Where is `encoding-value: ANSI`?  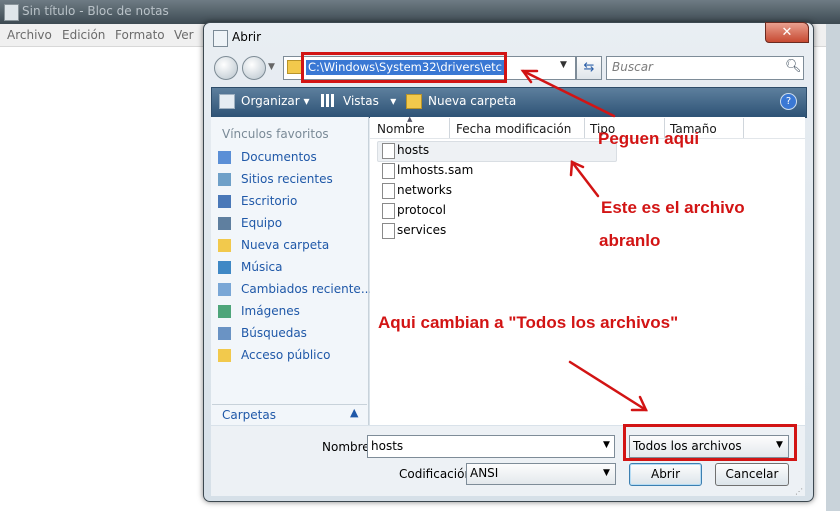
encoding-value: ANSI is located at coordinates (484, 473).